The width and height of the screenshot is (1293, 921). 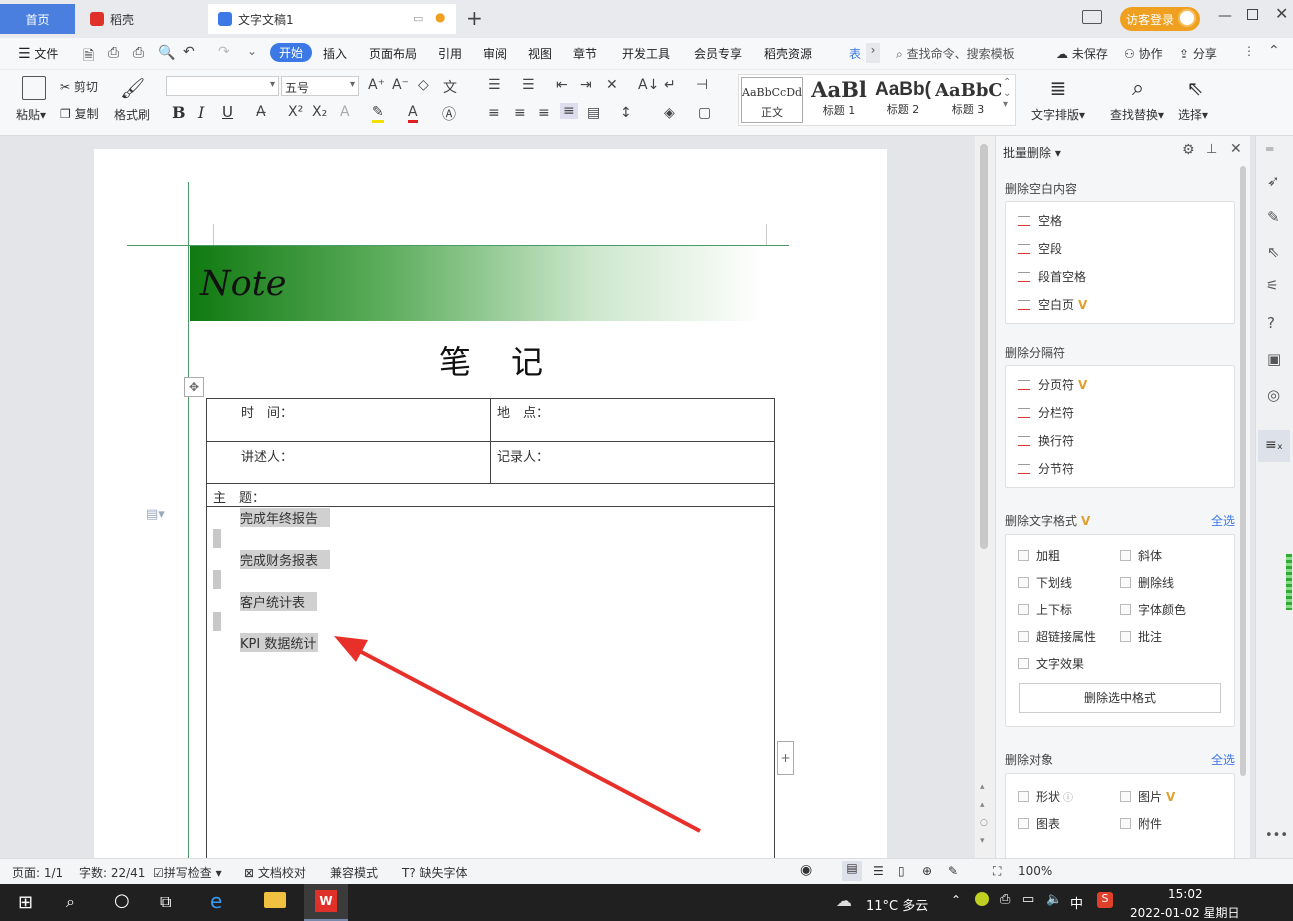 What do you see at coordinates (222, 86) in the screenshot?
I see `font-name-select: ▾` at bounding box center [222, 86].